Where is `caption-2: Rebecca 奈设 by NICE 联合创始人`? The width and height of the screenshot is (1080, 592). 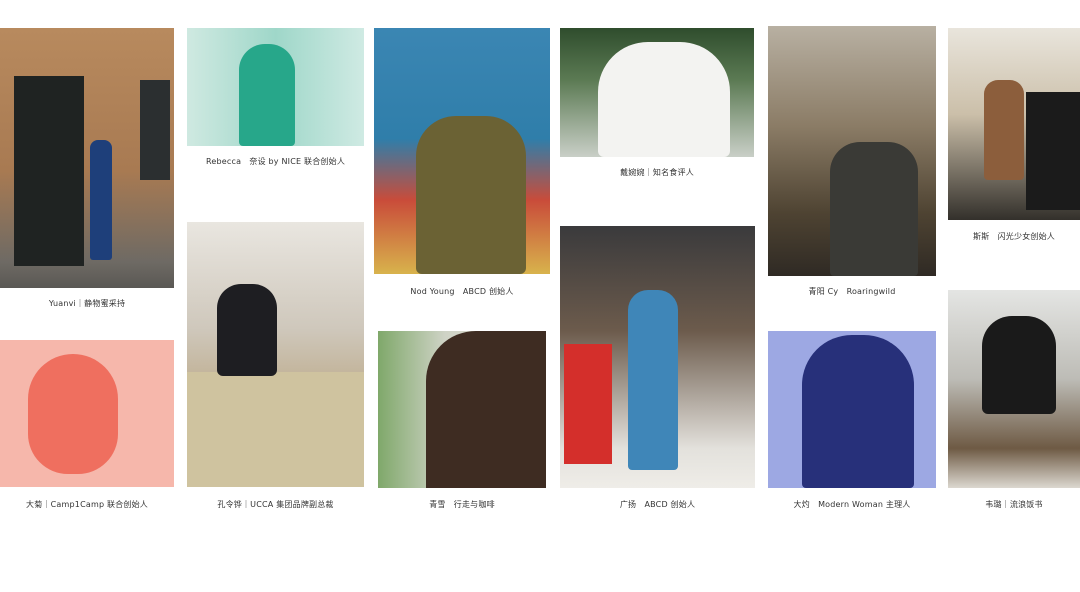
caption-2: Rebecca 奈设 by NICE 联合创始人 is located at coordinates (275, 161).